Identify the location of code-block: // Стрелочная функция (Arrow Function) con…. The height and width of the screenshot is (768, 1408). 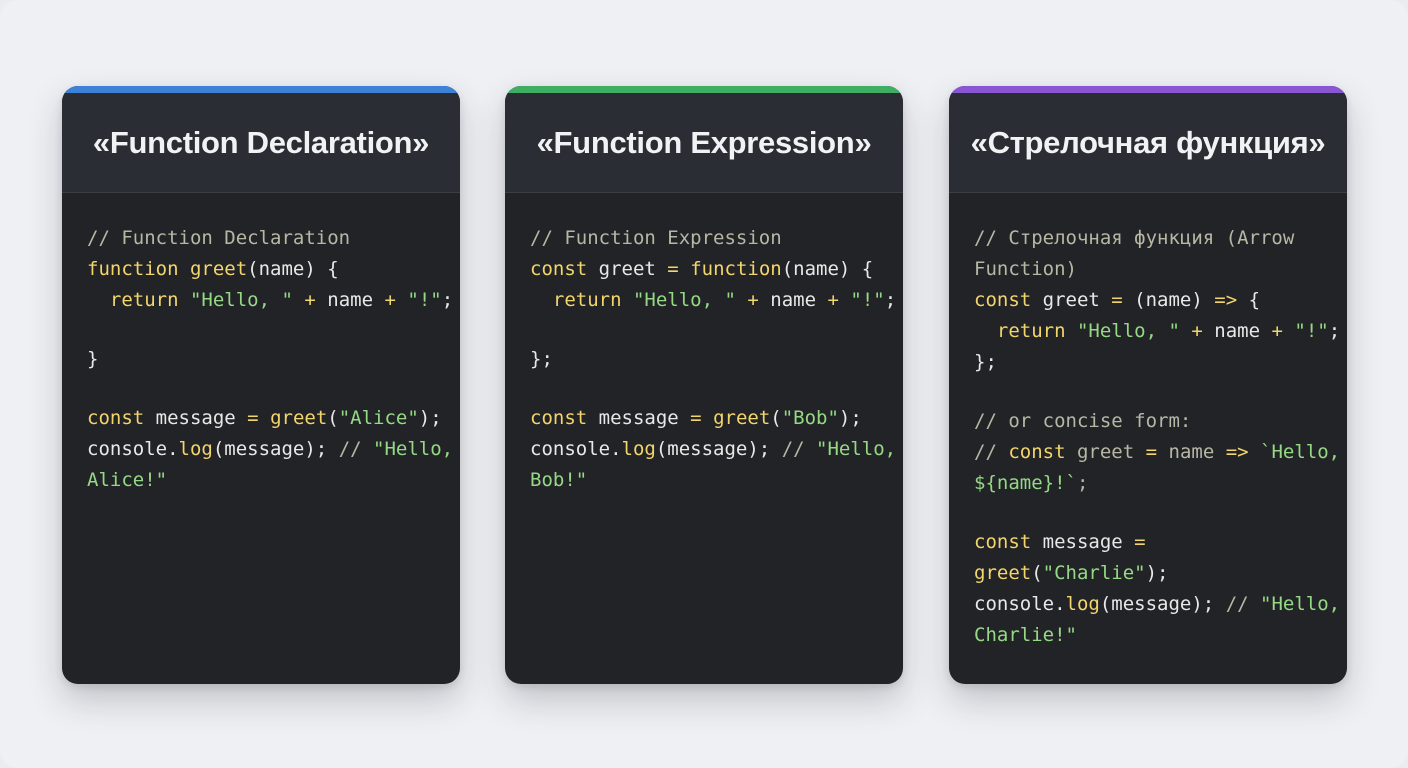
(1157, 437).